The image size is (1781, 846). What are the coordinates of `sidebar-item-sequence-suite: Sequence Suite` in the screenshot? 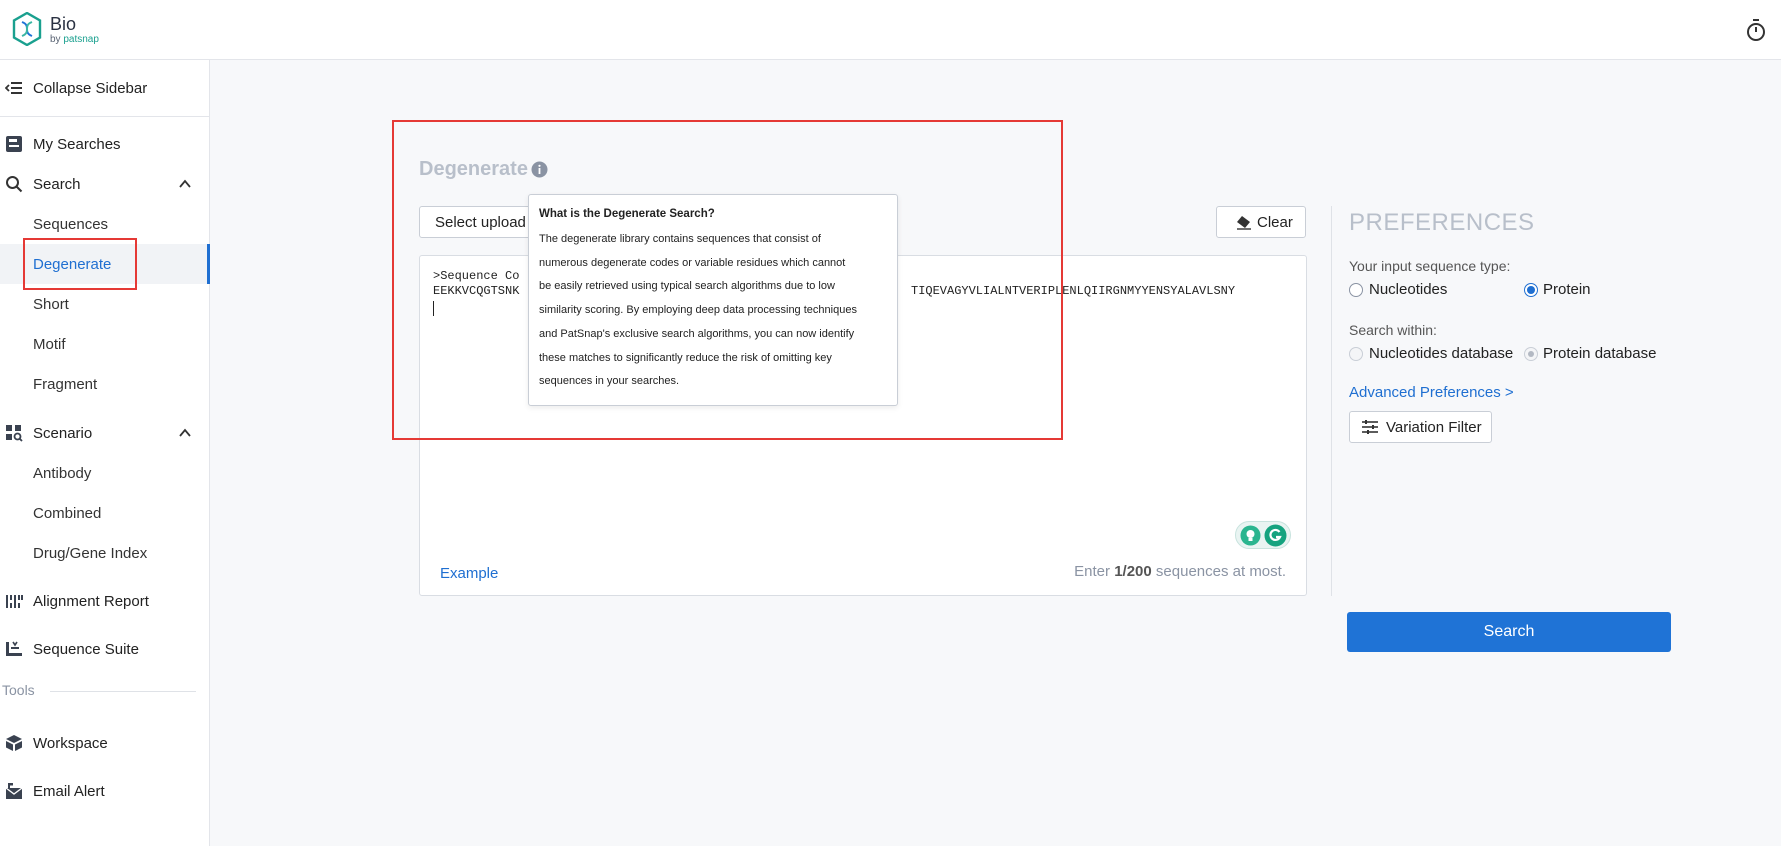 It's located at (105, 649).